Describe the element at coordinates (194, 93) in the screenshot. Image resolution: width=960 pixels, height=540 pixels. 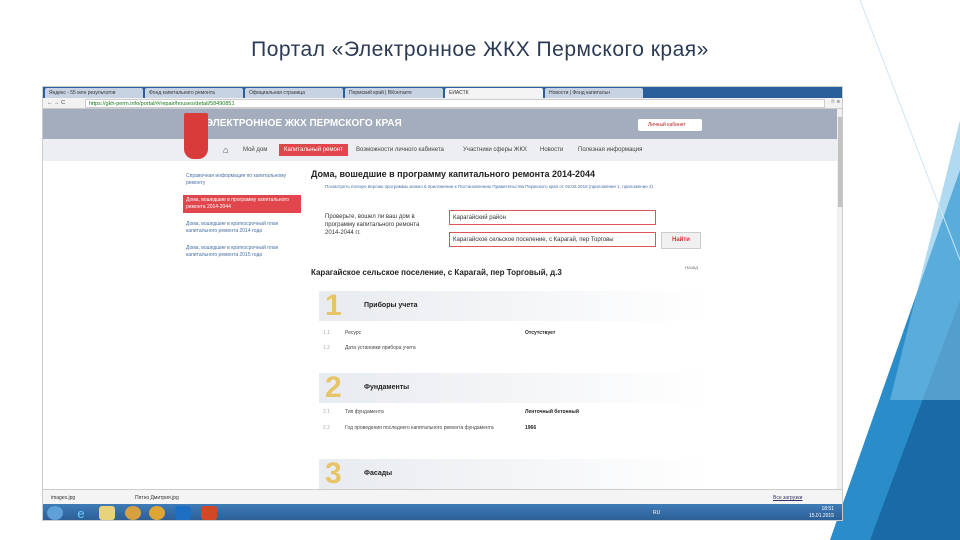
I see `browser-tab: Фонд капитального ремонта` at that location.